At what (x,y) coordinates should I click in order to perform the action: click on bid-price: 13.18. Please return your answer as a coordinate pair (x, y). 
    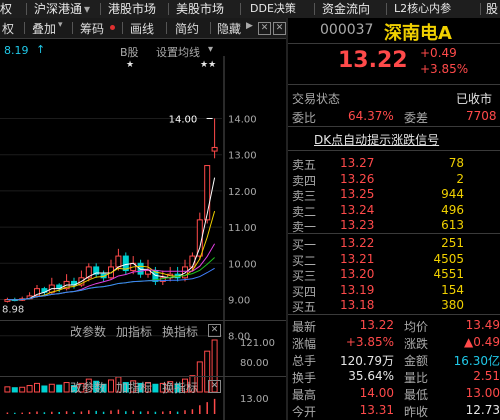
    Looking at the image, I should click on (357, 305).